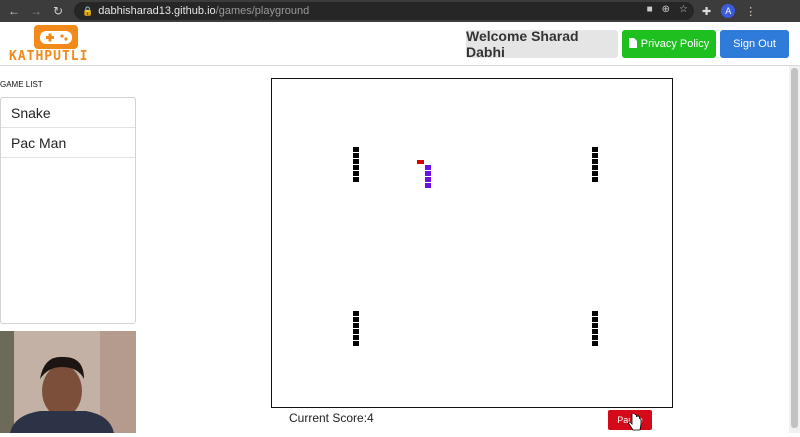  I want to click on profile-avatar: A, so click(728, 11).